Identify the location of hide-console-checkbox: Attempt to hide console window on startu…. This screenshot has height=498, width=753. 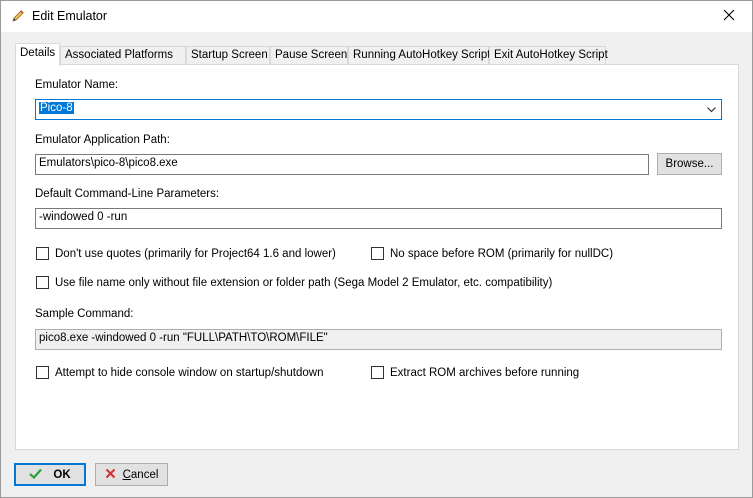
(180, 372).